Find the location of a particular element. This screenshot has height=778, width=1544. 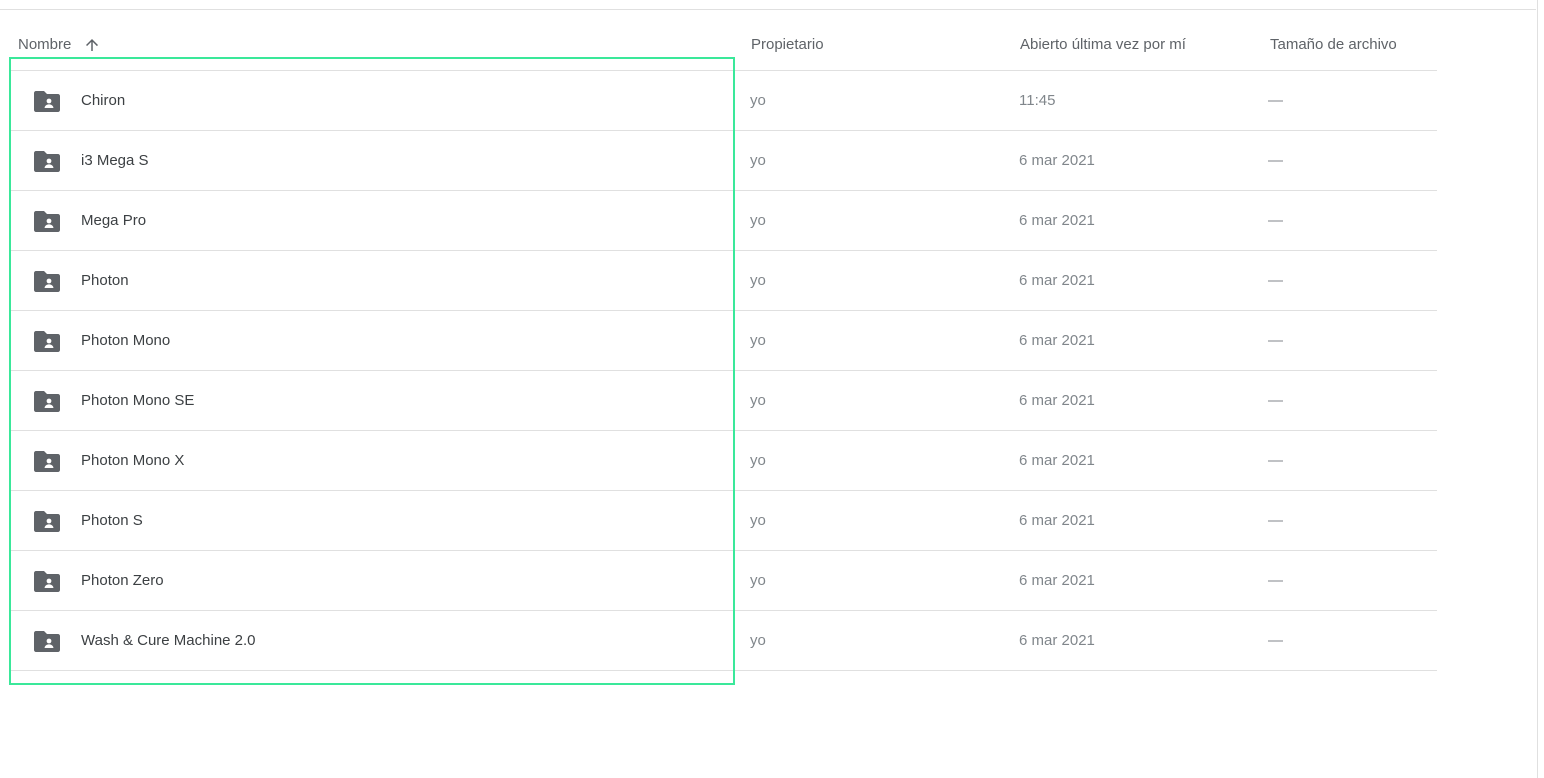

column-header-file-size: Tamaño de archivo is located at coordinates (1333, 45).